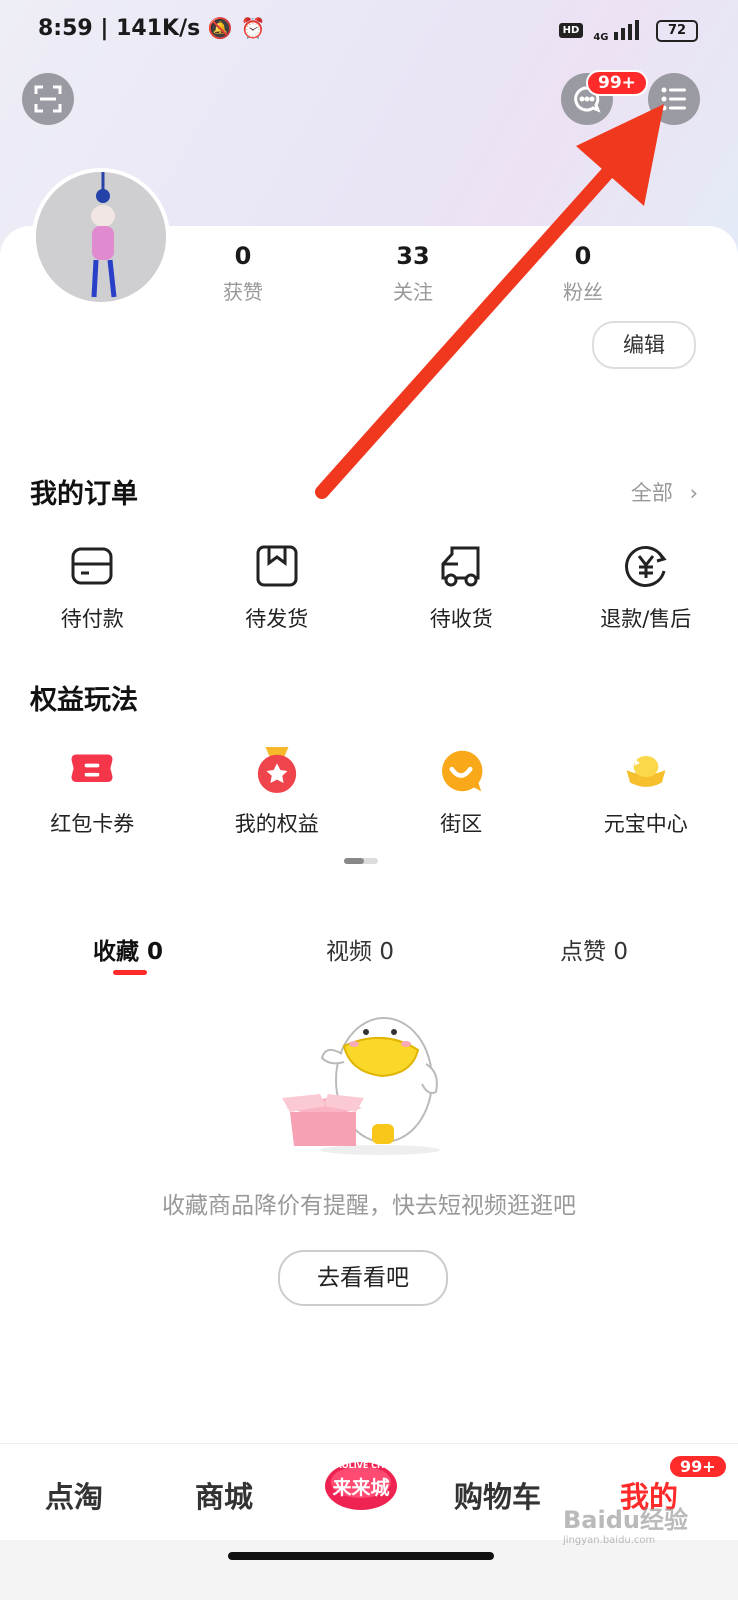 The width and height of the screenshot is (738, 1600). Describe the element at coordinates (369, 1206) in the screenshot. I see `empty-state-message: 收藏商品降价有提醒，快去短视频逛逛吧` at that location.